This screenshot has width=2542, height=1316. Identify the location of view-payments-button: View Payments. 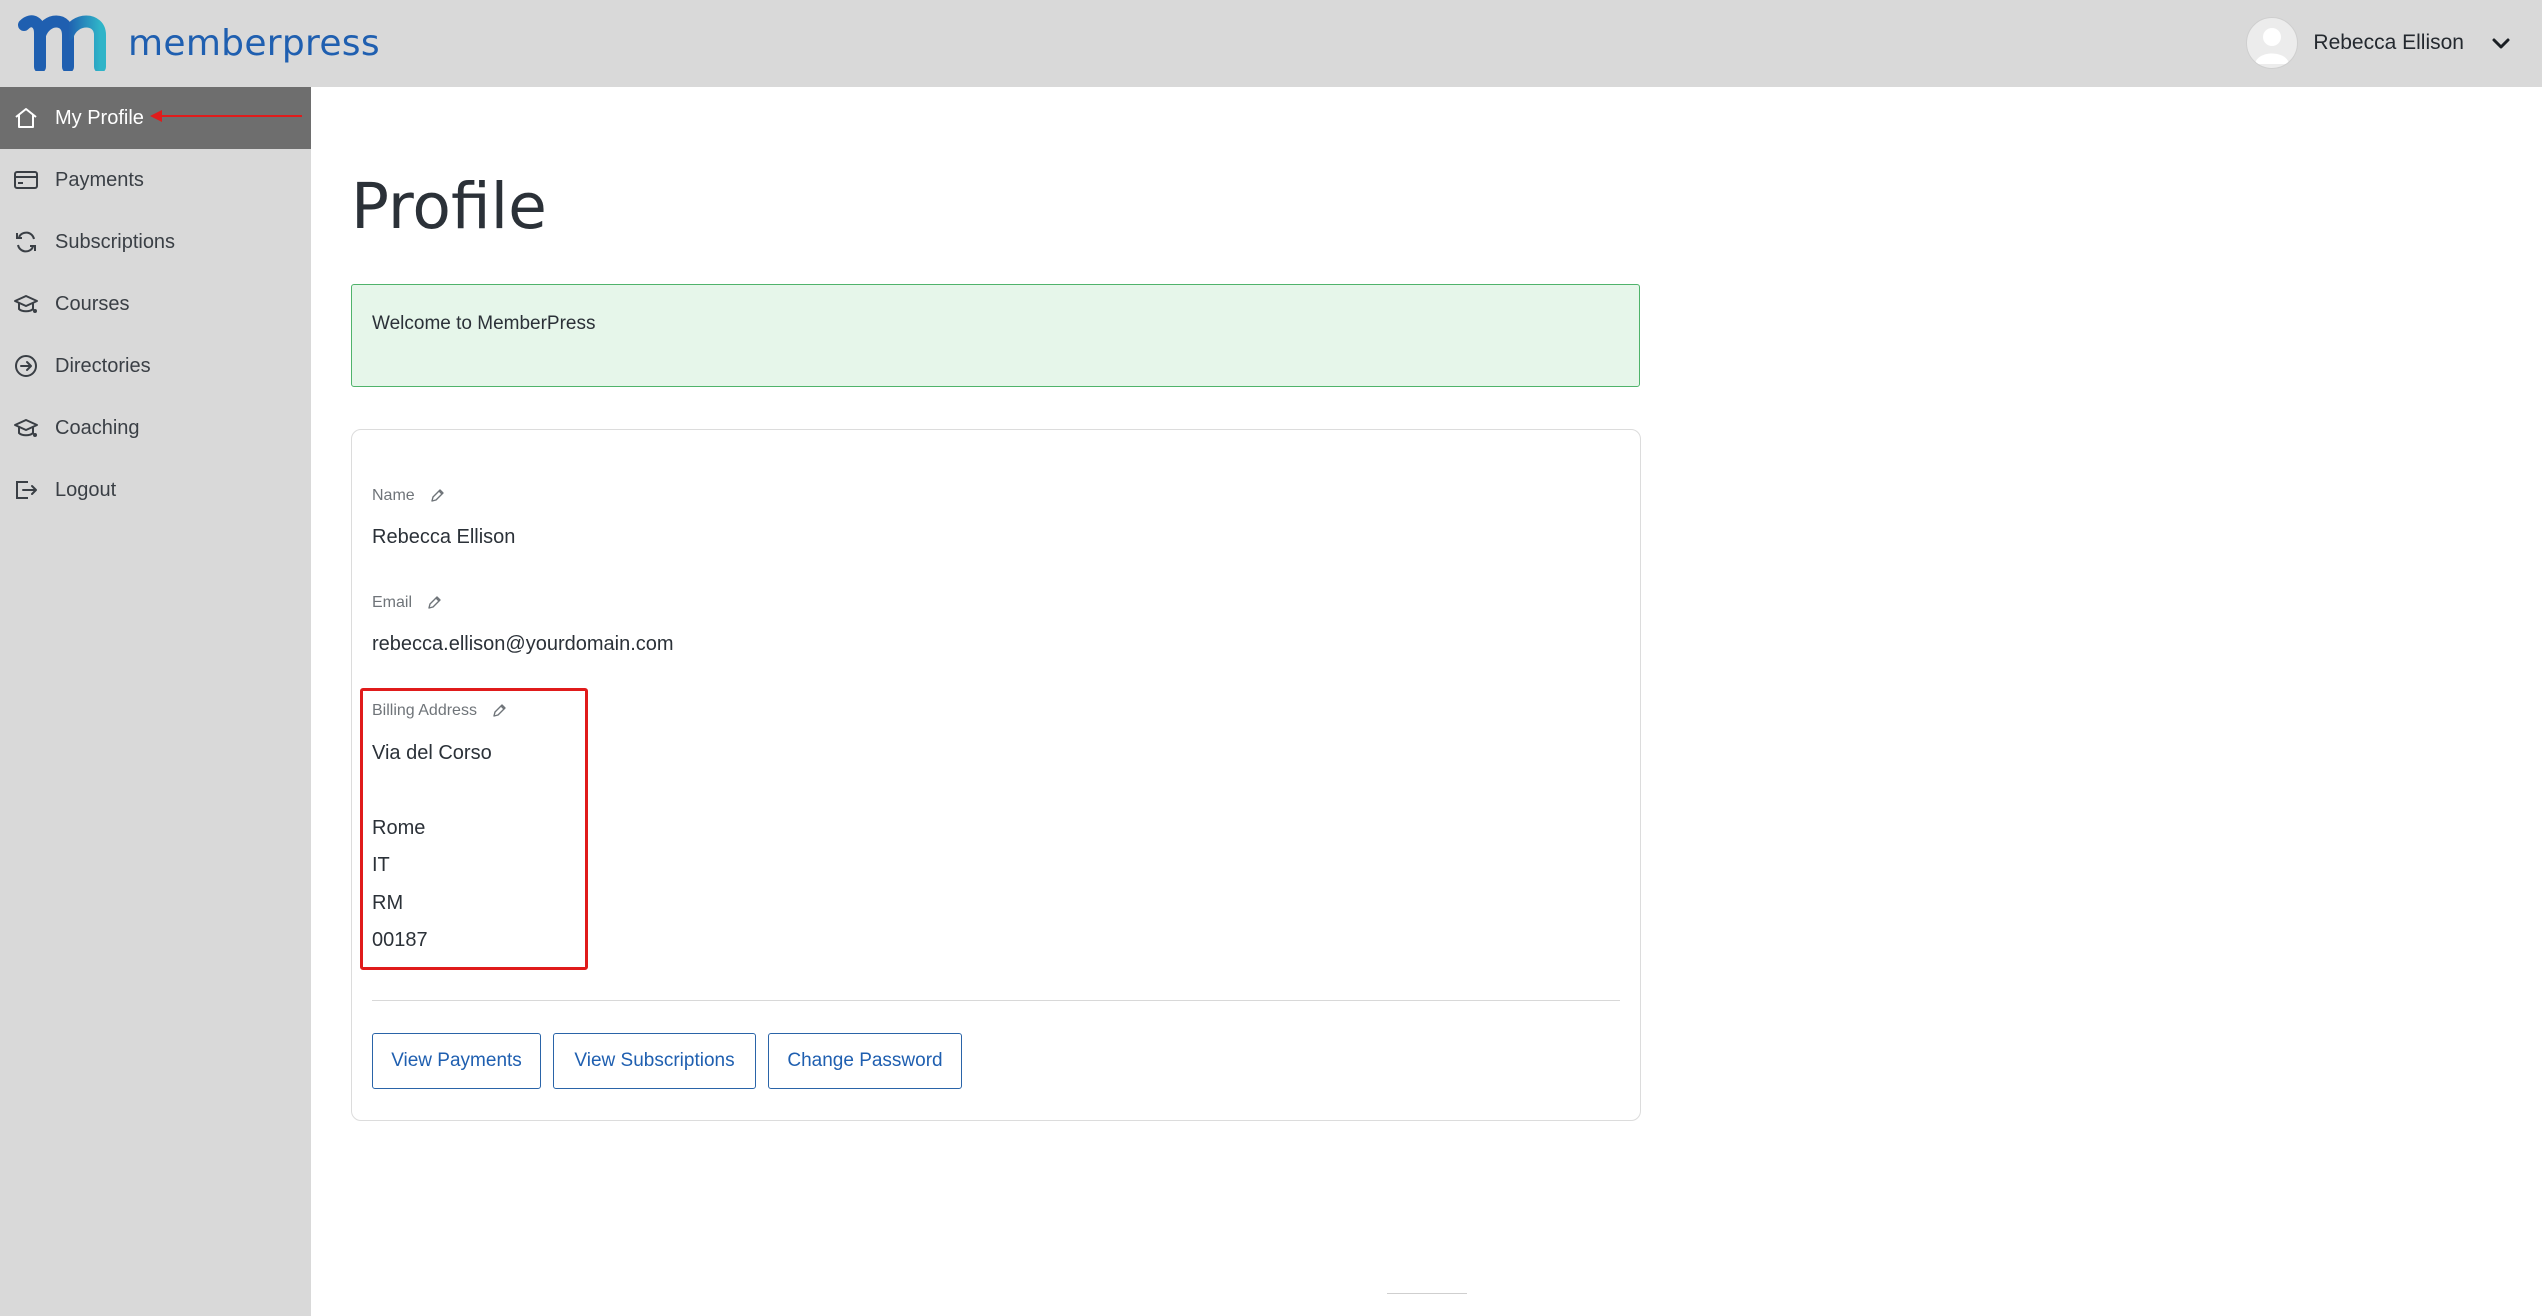
(456, 1061).